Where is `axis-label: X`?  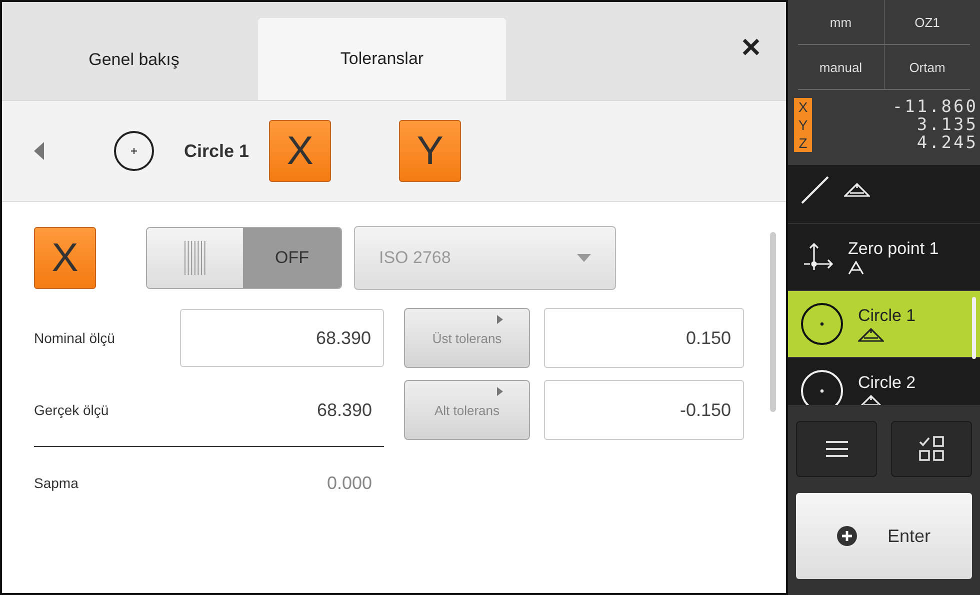
axis-label: X is located at coordinates (65, 258).